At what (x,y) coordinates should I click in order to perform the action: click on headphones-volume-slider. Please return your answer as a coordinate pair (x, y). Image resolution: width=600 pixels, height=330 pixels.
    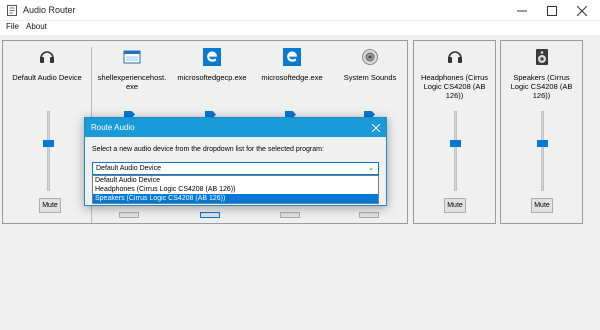
    Looking at the image, I should click on (455, 151).